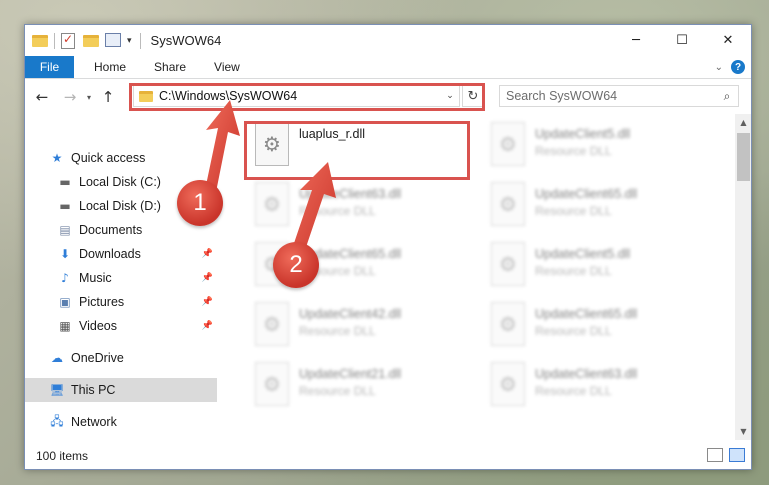 The height and width of the screenshot is (485, 769). What do you see at coordinates (121, 390) in the screenshot?
I see `sidebar-item-this-pc: 🖥 This PC` at bounding box center [121, 390].